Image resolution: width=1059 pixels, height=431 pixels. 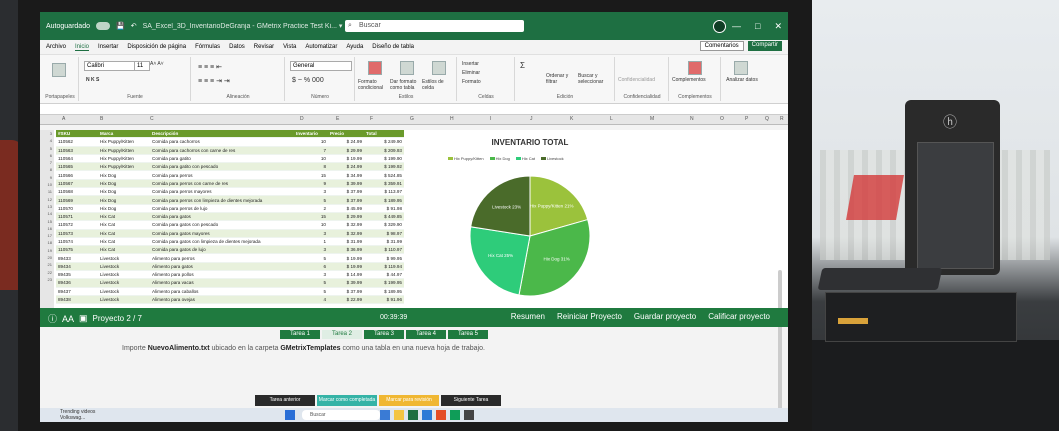 What do you see at coordinates (68, 319) in the screenshot?
I see `font-size-icon: AA` at bounding box center [68, 319].